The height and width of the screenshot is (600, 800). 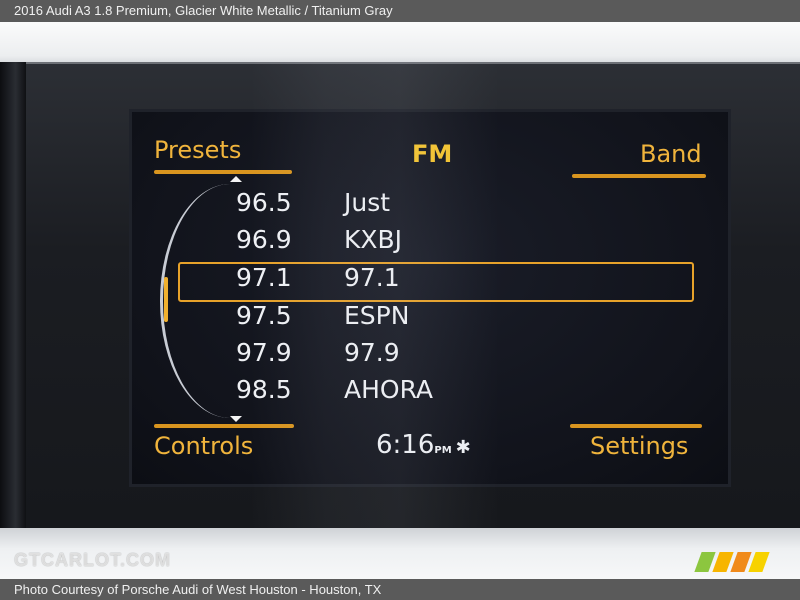 What do you see at coordinates (463, 447) in the screenshot?
I see `bluetooth-icon: ✱` at bounding box center [463, 447].